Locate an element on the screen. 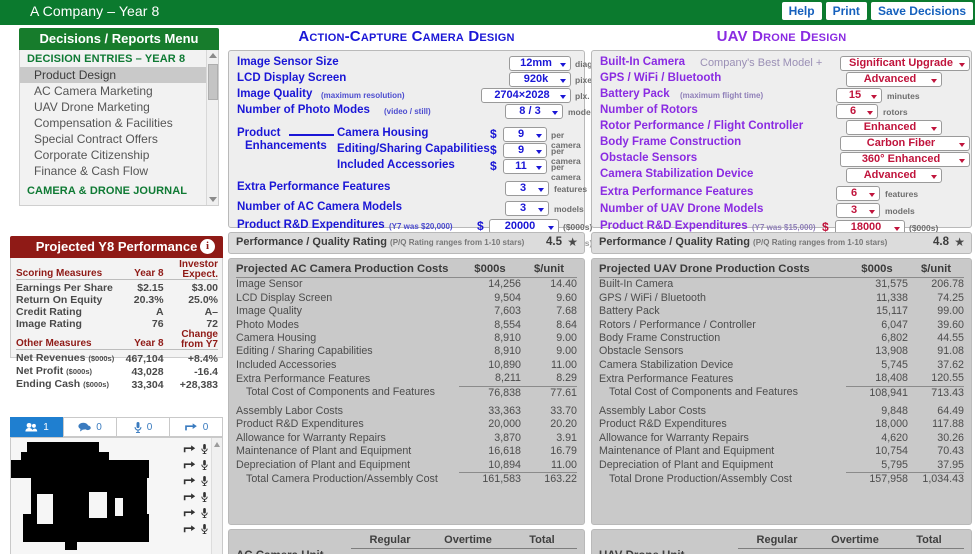  row-label-sub: ($000s) is located at coordinates (96, 385).